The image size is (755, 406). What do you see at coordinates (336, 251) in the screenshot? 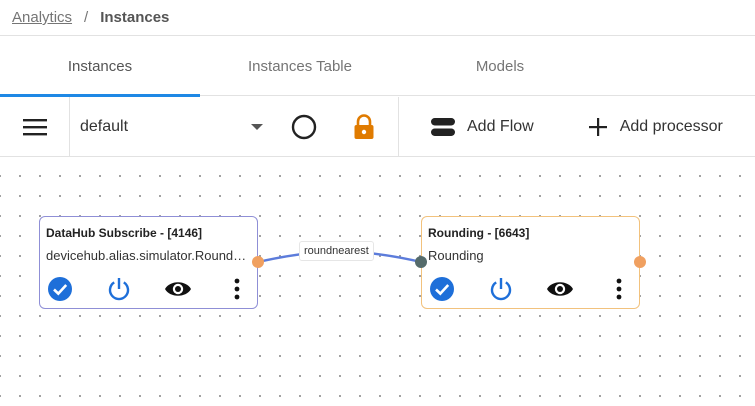
I see `edge-label: roundnearest` at bounding box center [336, 251].